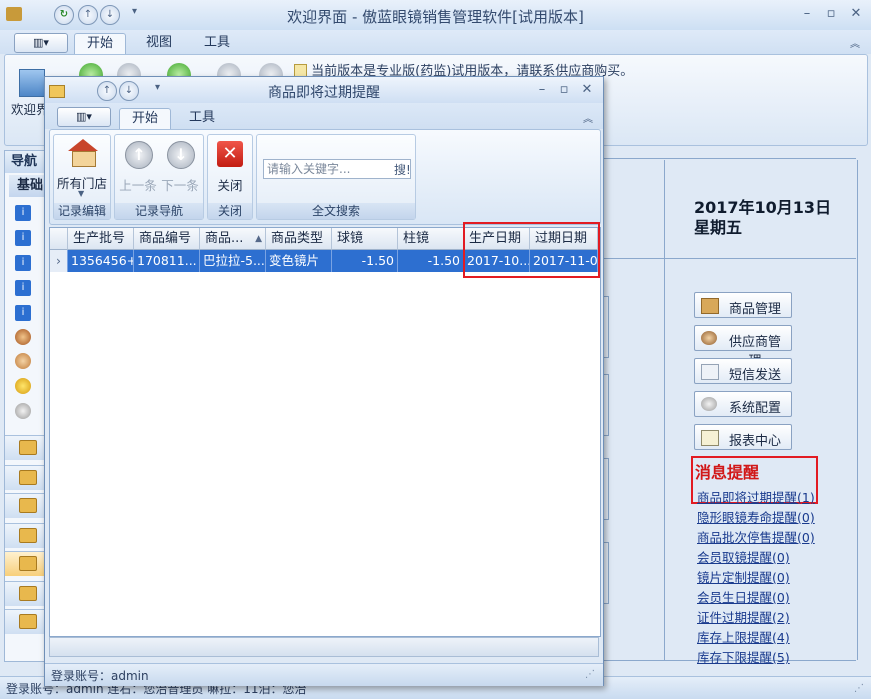  What do you see at coordinates (29, 186) in the screenshot?
I see `nav-section-basic: 基础` at bounding box center [29, 186].